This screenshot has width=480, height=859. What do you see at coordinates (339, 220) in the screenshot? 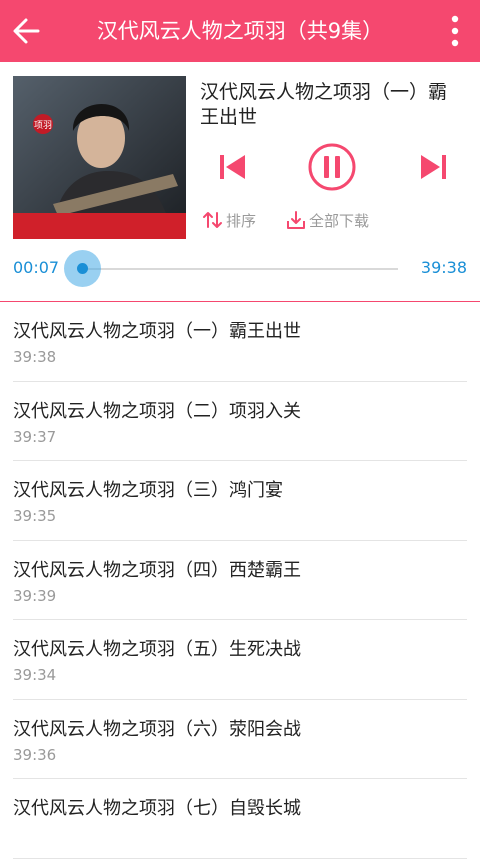
I see `download-all-label: 全部下载` at bounding box center [339, 220].